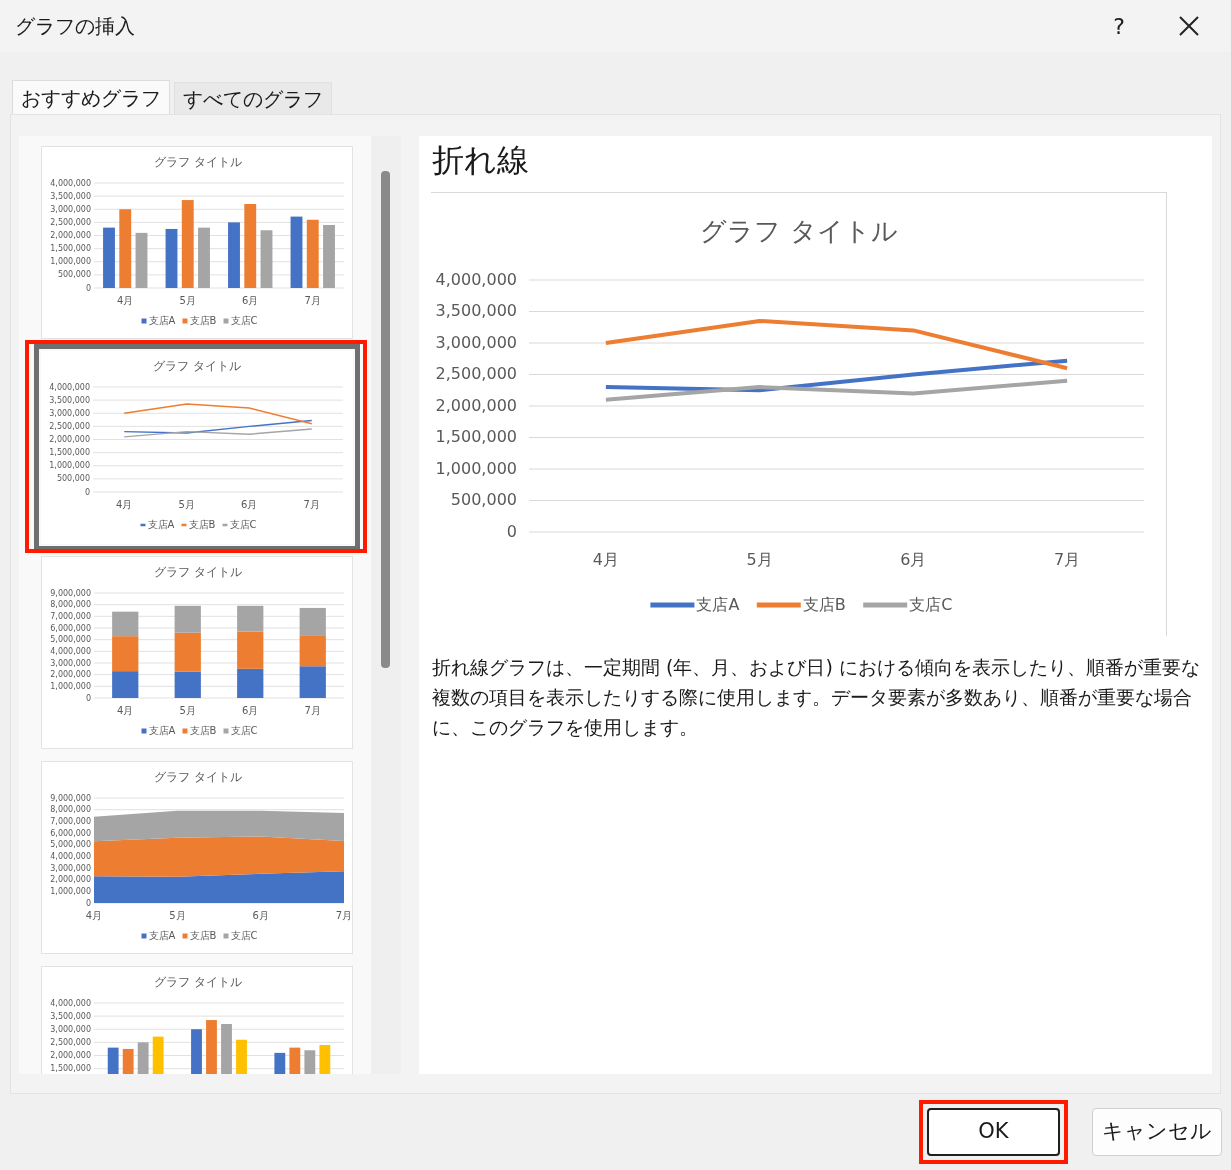 The image size is (1231, 1170). I want to click on tab: おすすめグラフ, so click(91, 97).